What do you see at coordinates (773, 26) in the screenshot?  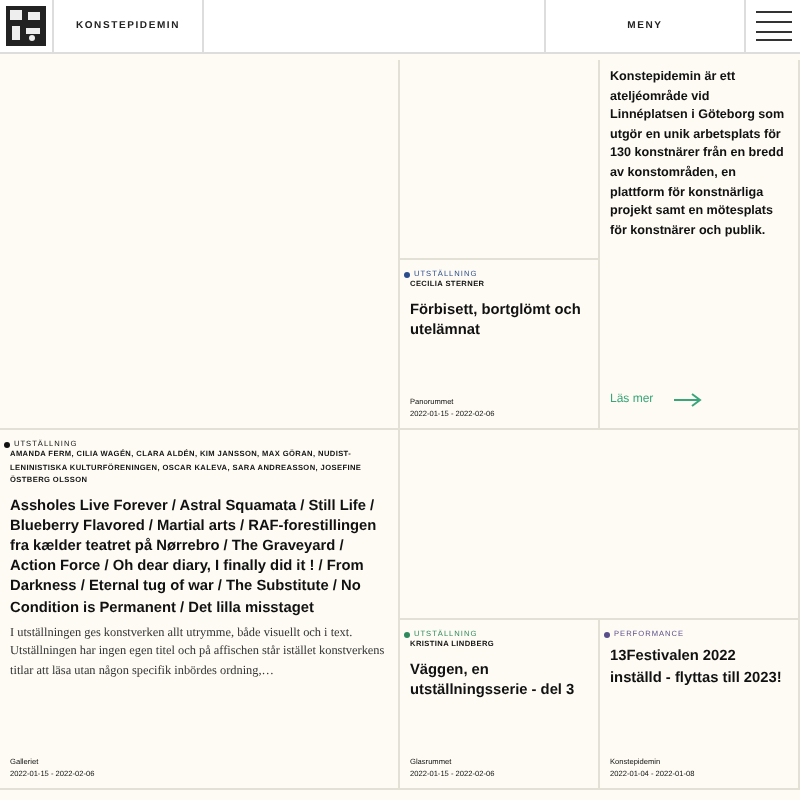 I see `menu-icon` at bounding box center [773, 26].